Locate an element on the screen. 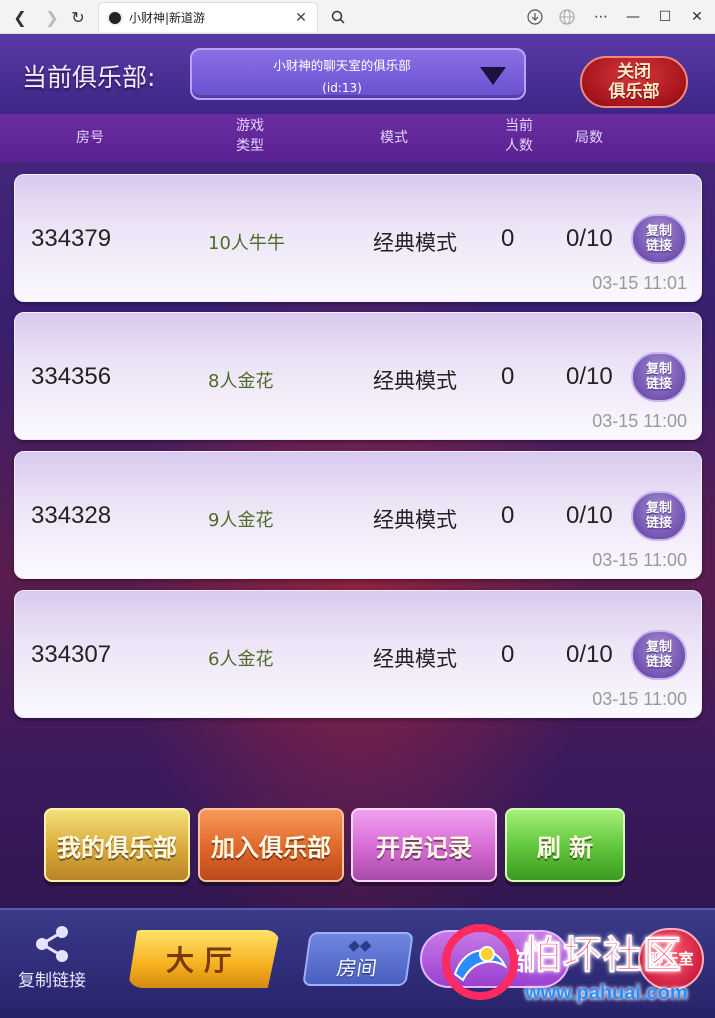 The width and height of the screenshot is (715, 1018). col-rounds: 局数 is located at coordinates (589, 138).